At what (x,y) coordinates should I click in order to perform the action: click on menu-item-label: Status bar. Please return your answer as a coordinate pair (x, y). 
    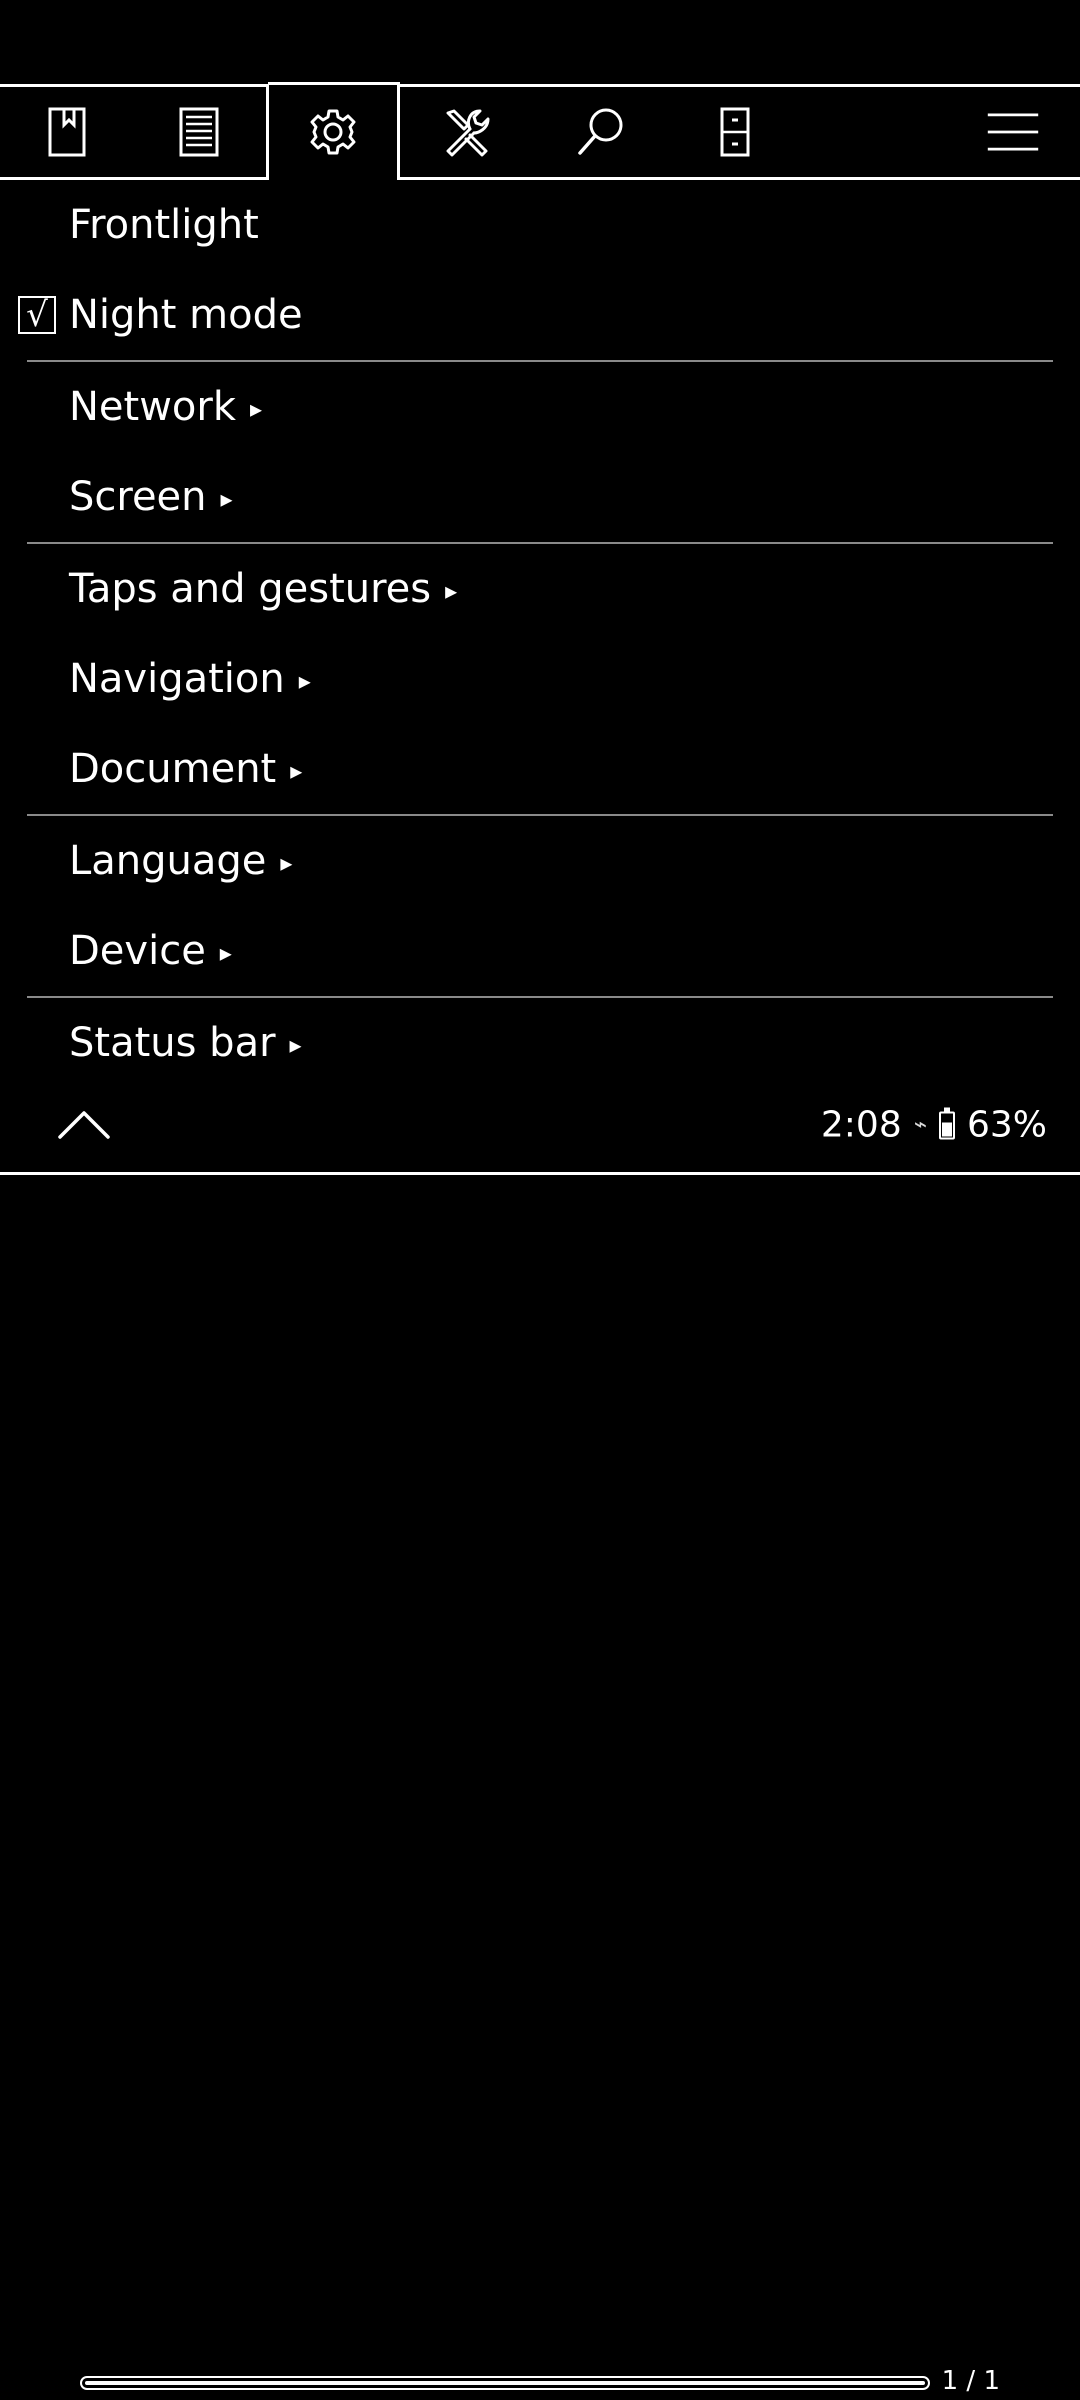
    Looking at the image, I should click on (172, 1043).